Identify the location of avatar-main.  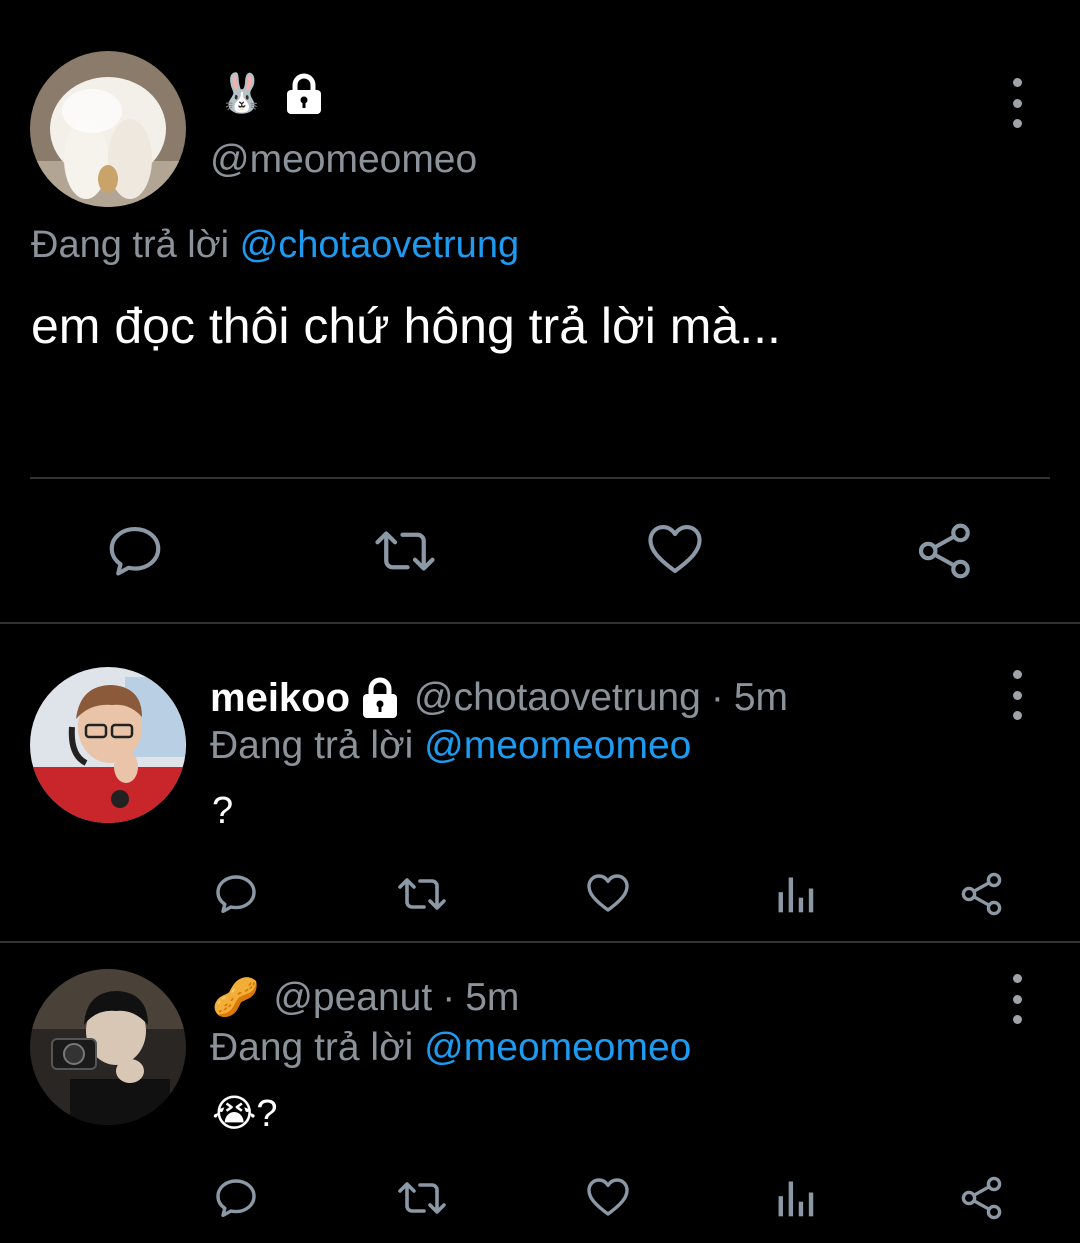
(108, 129).